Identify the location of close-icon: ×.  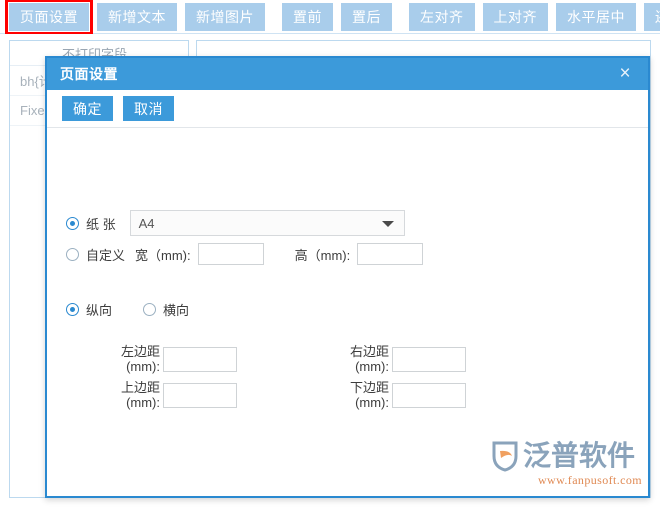
(625, 74).